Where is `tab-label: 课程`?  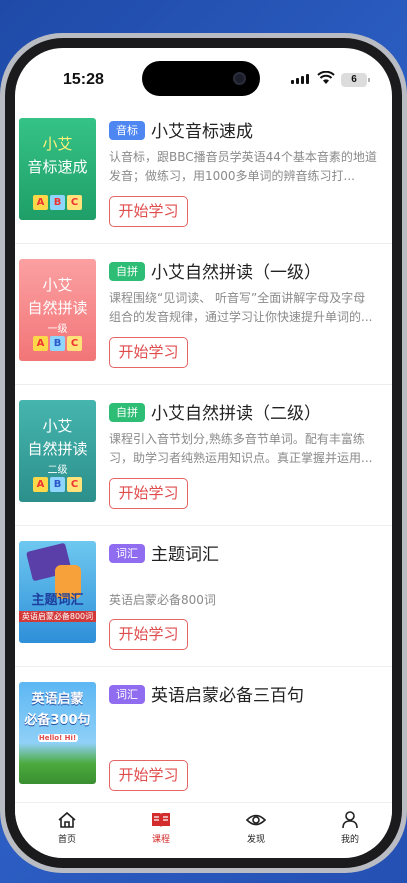 tab-label: 课程 is located at coordinates (160, 840).